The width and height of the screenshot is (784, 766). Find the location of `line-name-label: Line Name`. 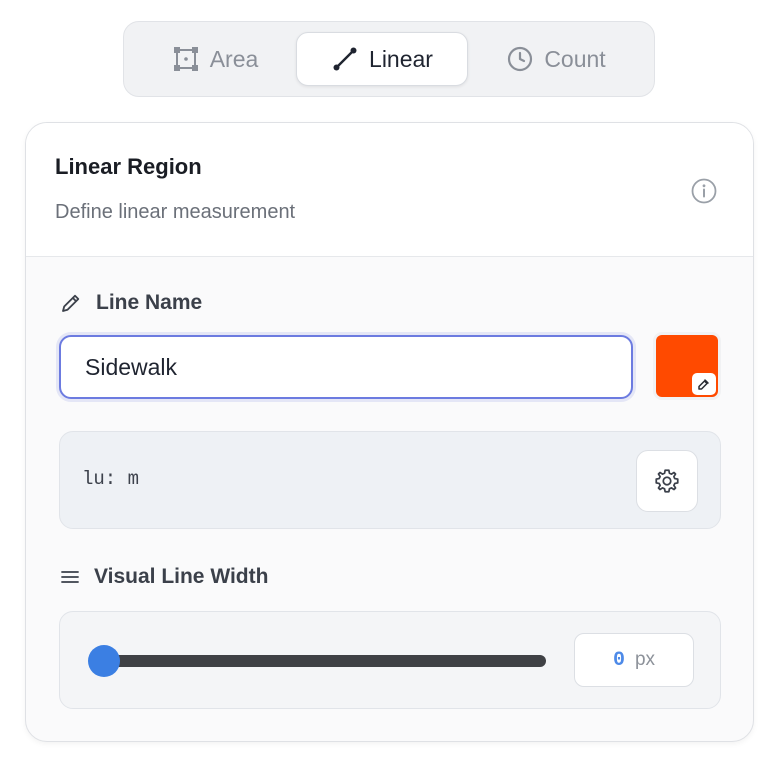

line-name-label: Line Name is located at coordinates (131, 303).